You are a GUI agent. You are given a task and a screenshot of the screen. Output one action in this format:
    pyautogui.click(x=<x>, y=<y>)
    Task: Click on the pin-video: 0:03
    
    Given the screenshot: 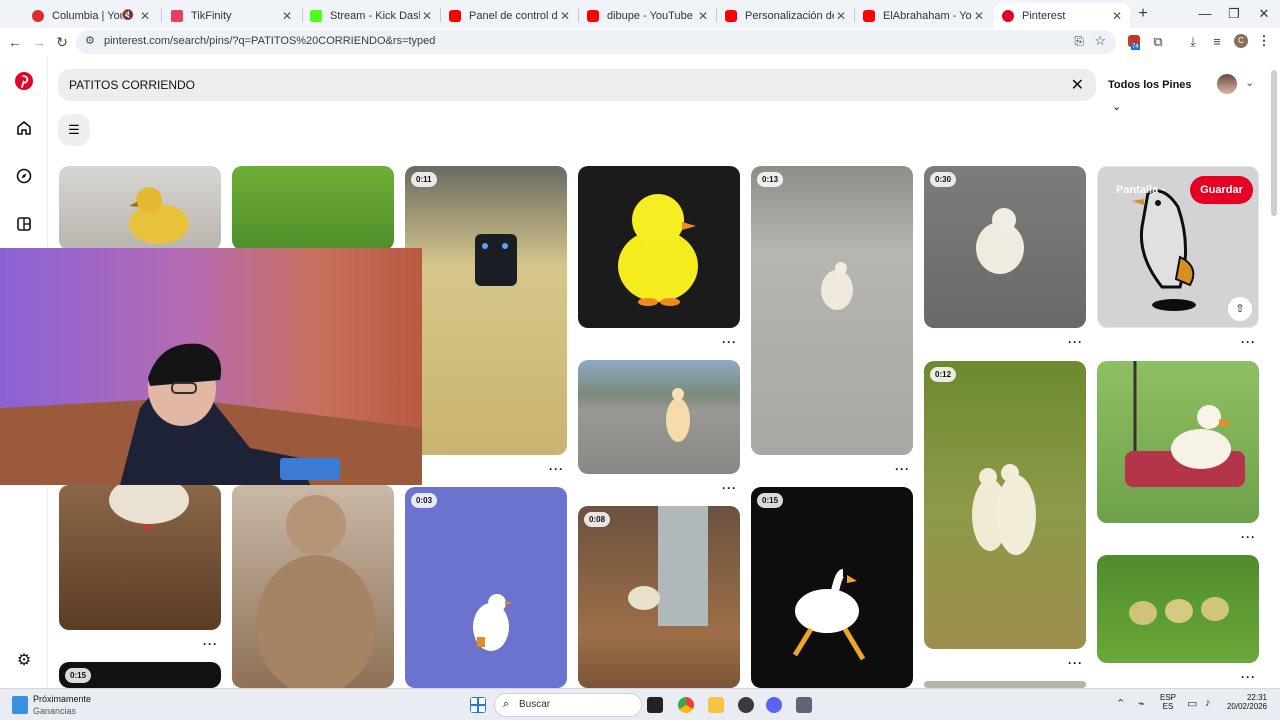 What is the action you would take?
    pyautogui.click(x=486, y=587)
    